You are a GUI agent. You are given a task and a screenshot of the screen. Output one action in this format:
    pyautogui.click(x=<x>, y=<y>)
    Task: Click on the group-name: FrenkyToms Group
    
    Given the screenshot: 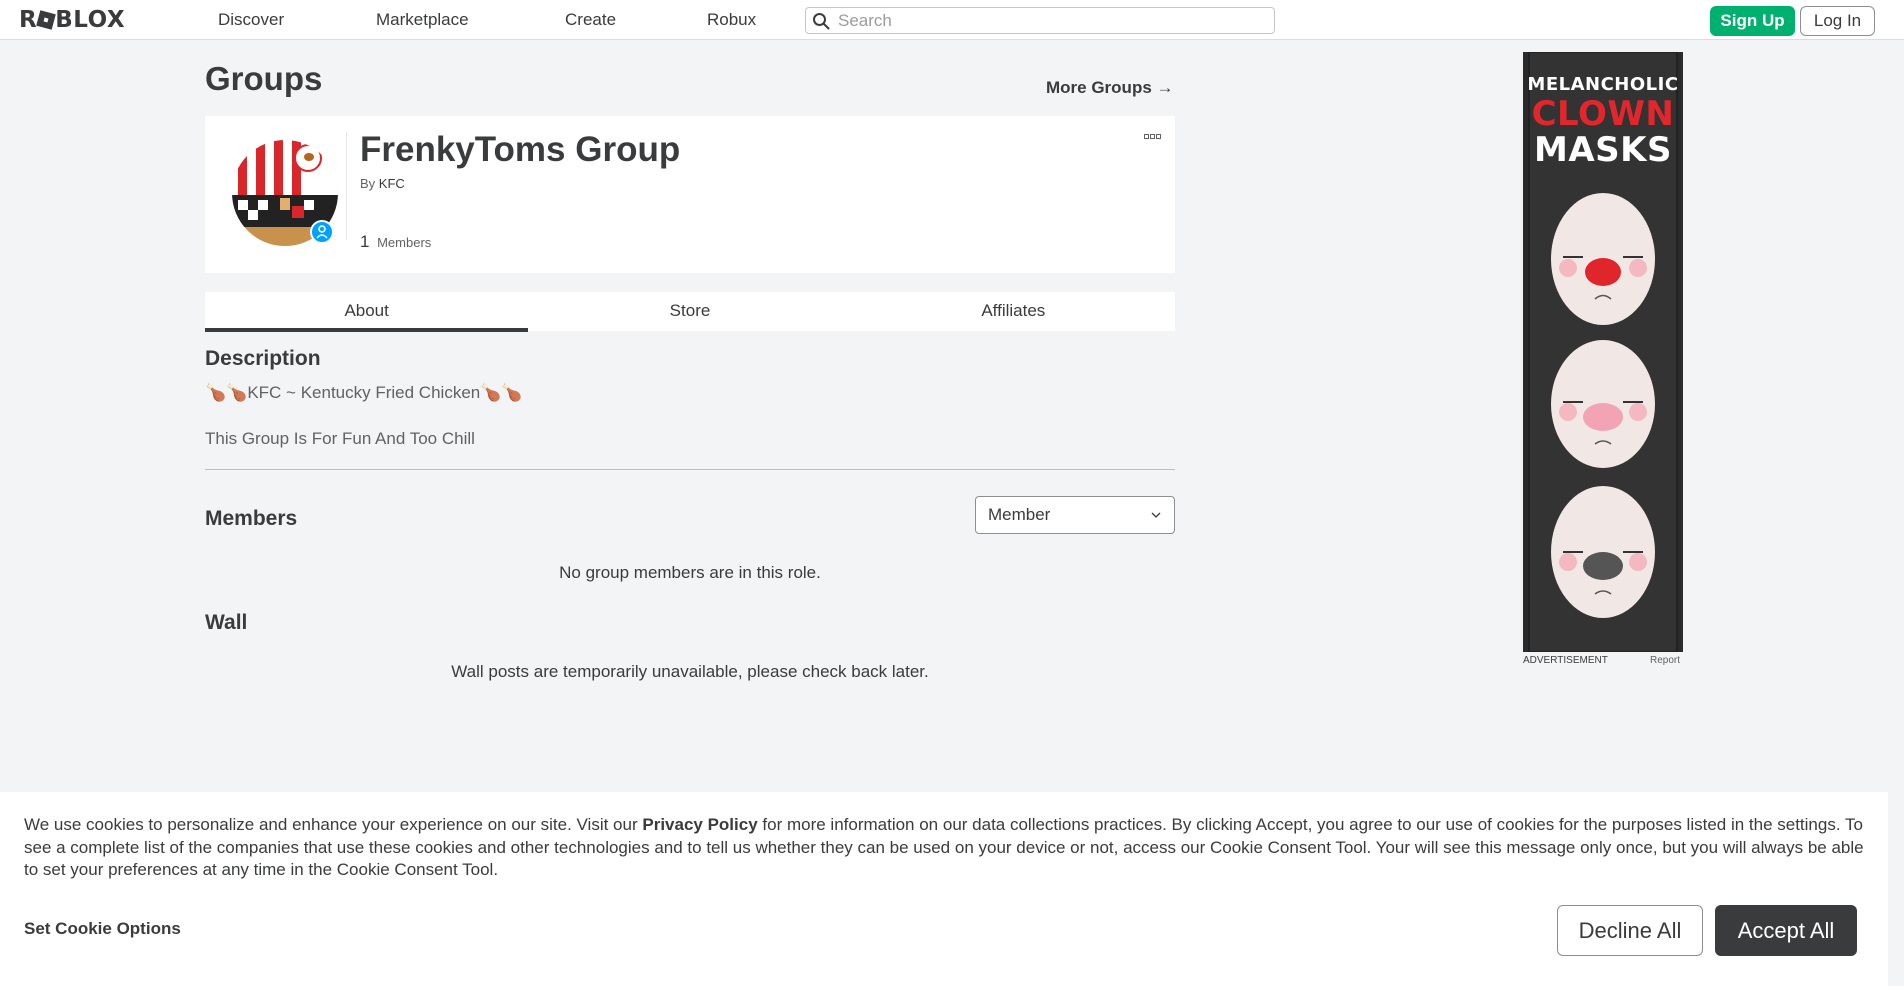 What is the action you would take?
    pyautogui.click(x=520, y=149)
    